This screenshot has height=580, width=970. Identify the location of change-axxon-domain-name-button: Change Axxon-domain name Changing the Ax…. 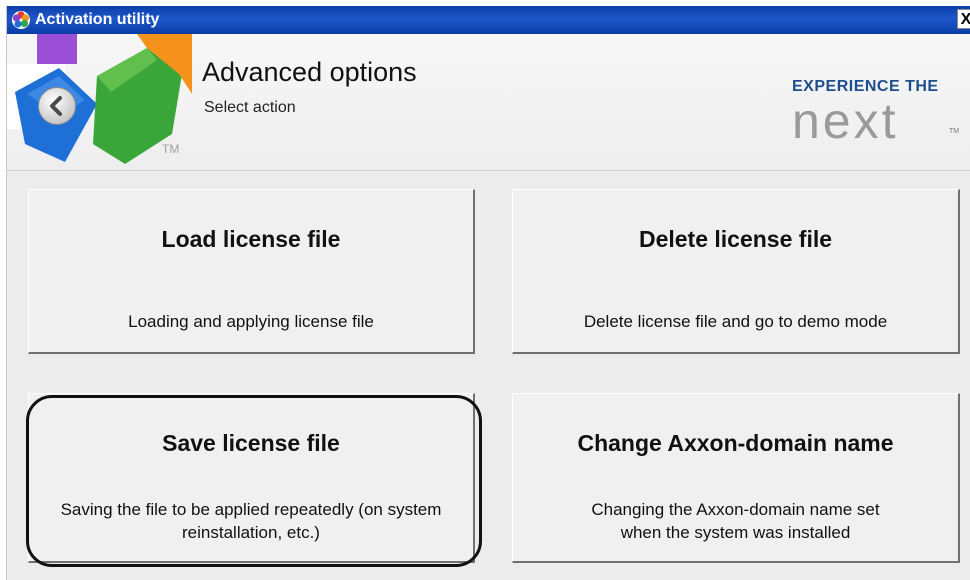
(736, 478).